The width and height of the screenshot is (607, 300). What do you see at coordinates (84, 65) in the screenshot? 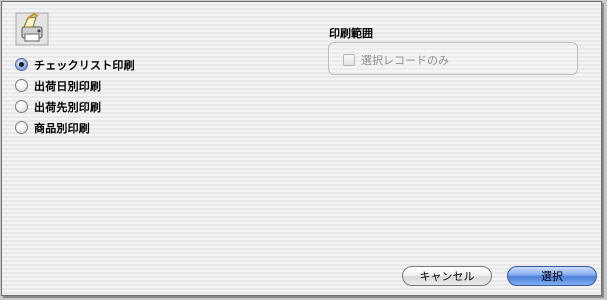
I see `radio-label: チェックリスト印刷` at bounding box center [84, 65].